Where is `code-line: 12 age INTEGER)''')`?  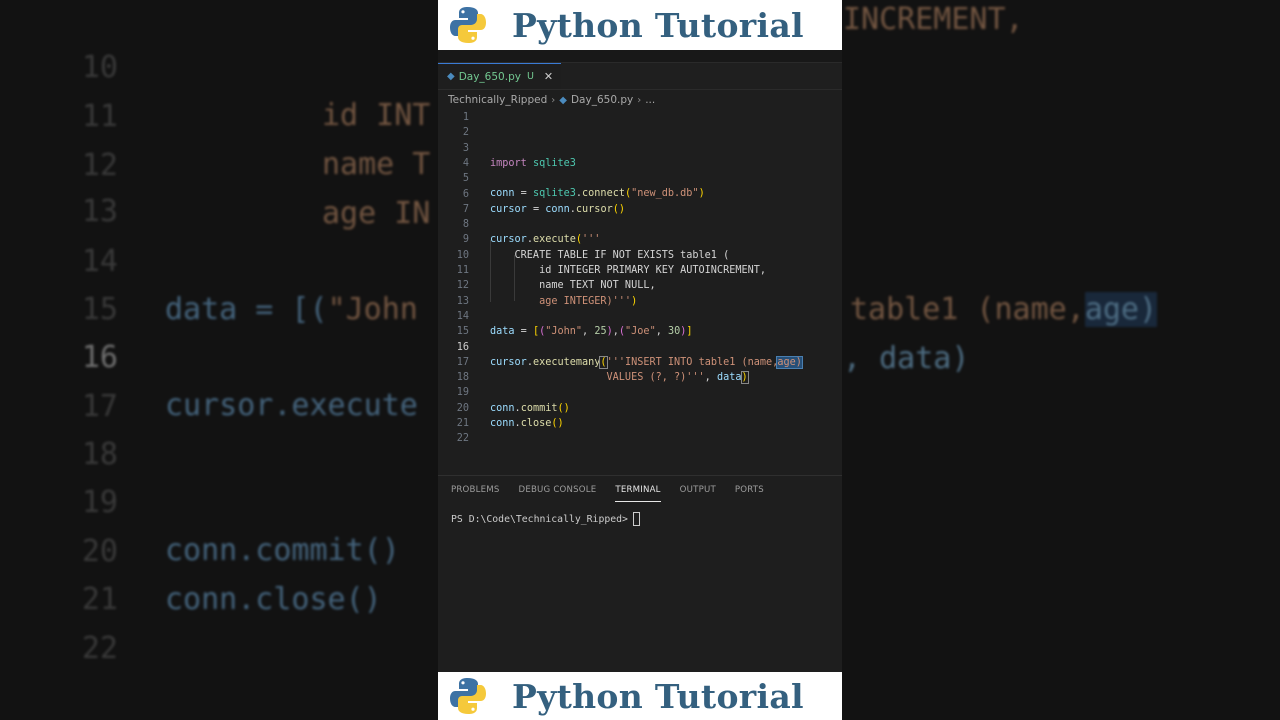 code-line: 12 age INTEGER)''') is located at coordinates (547, 293).